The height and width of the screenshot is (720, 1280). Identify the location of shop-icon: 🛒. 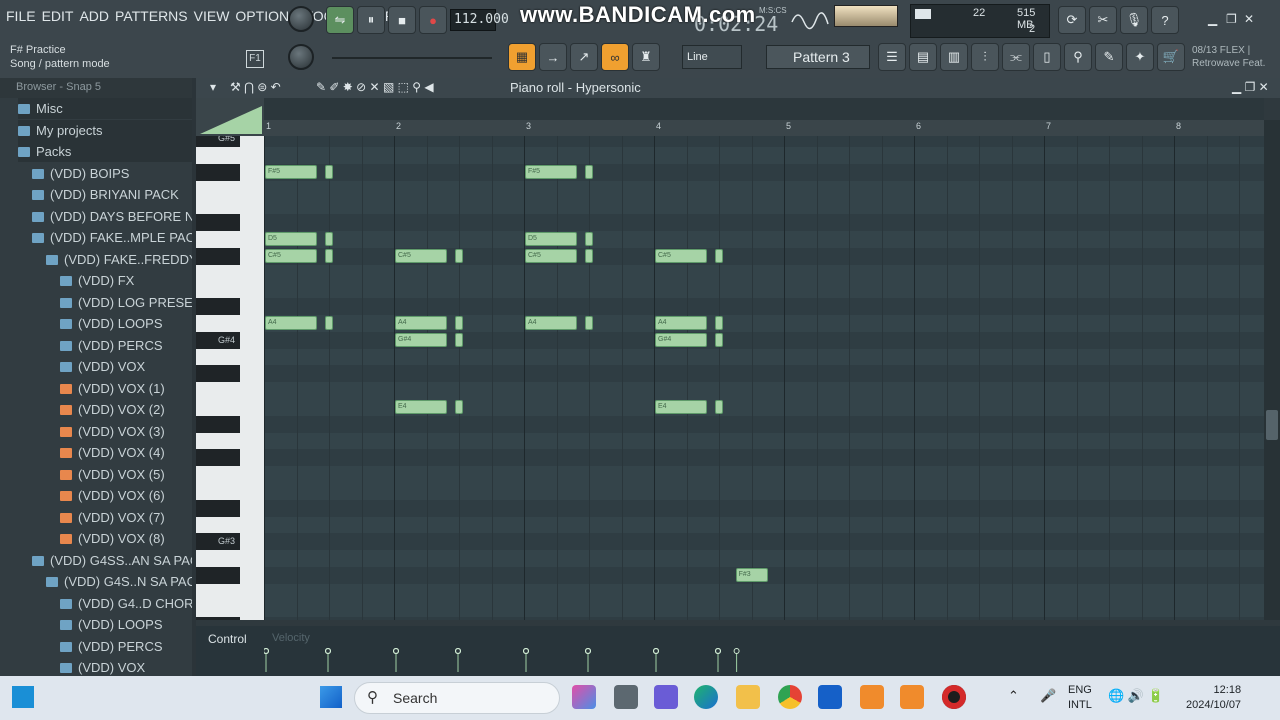
(1171, 57).